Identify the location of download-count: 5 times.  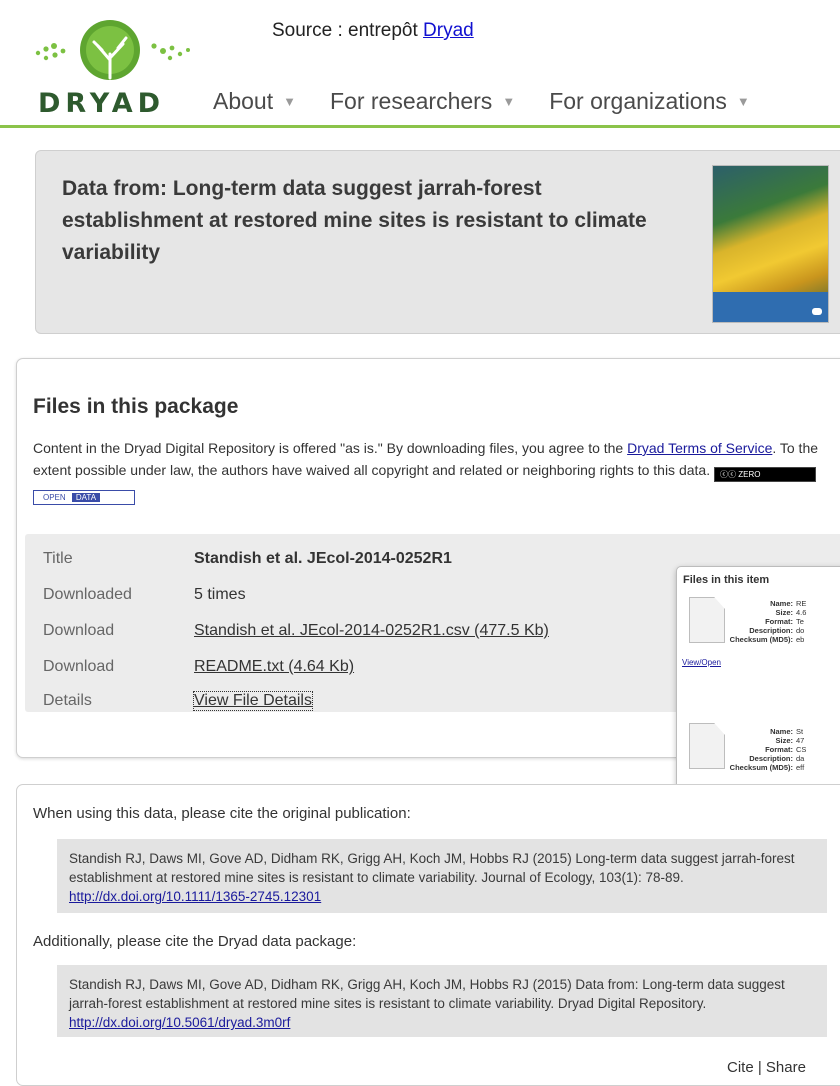
(220, 594).